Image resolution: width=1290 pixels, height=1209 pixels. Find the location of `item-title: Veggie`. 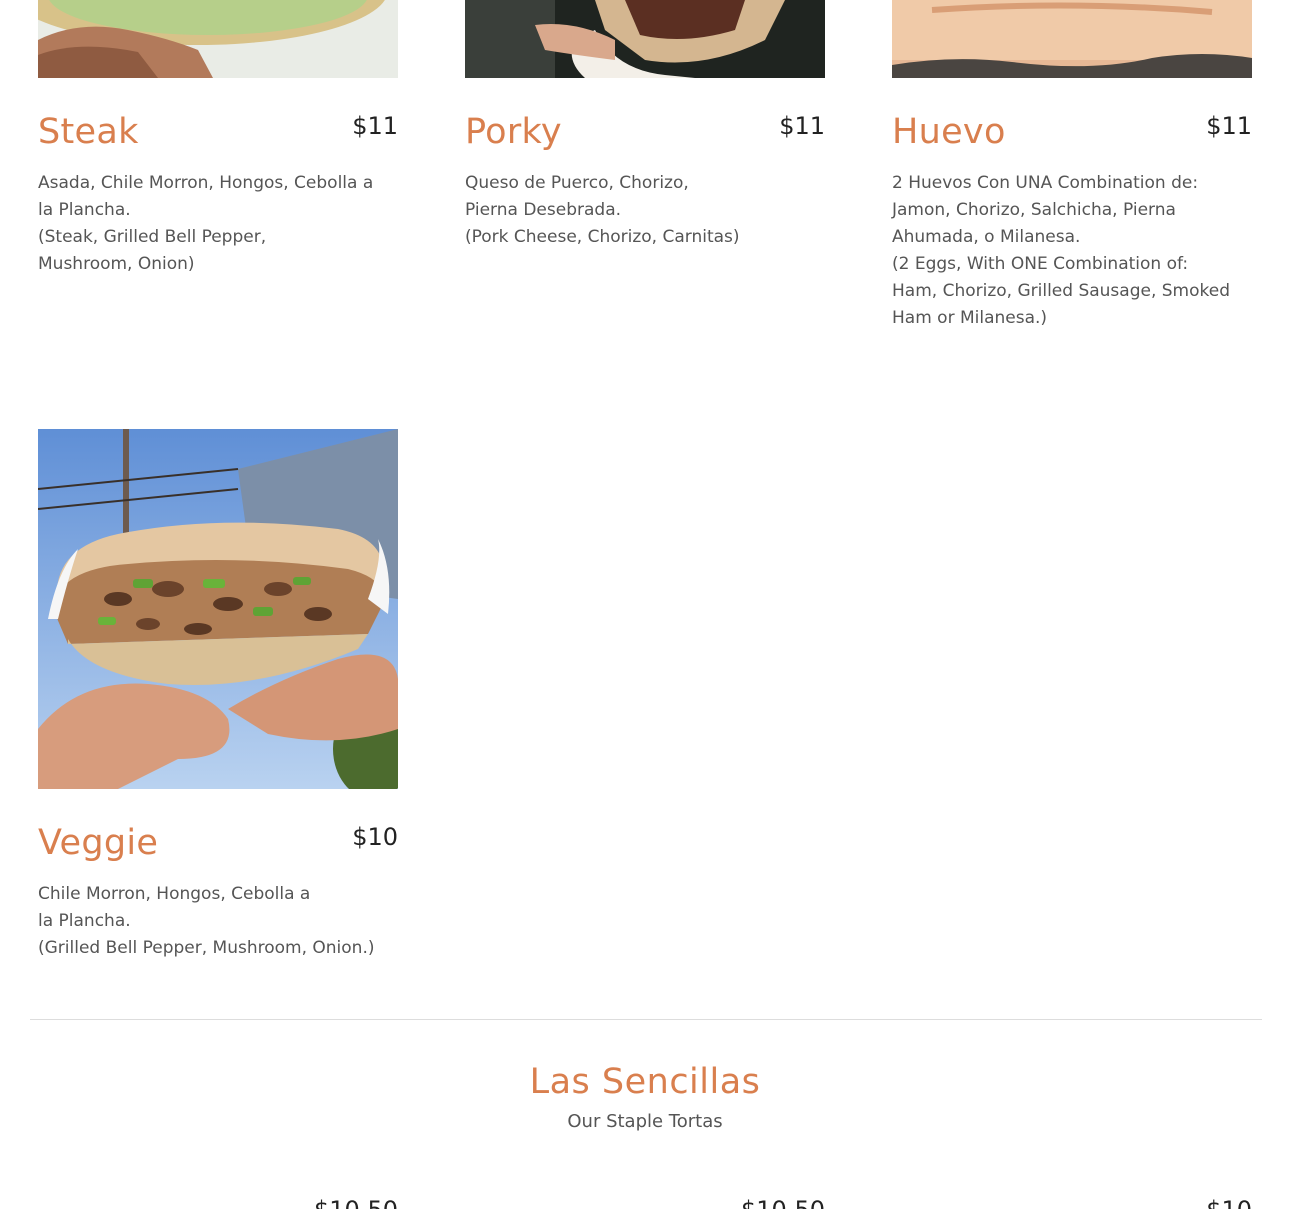

item-title: Veggie is located at coordinates (98, 843).